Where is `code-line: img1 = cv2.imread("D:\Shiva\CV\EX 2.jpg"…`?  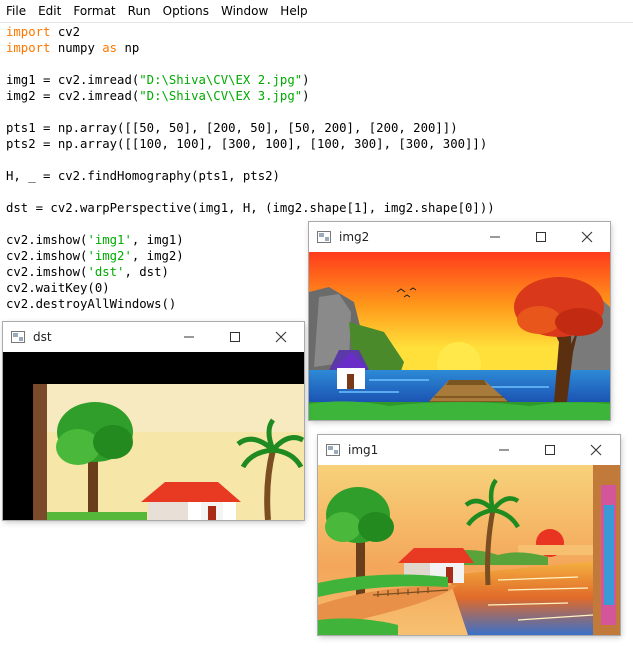 code-line: img1 = cv2.imread("D:\Shiva\CV\EX 2.jpg"… is located at coordinates (158, 80).